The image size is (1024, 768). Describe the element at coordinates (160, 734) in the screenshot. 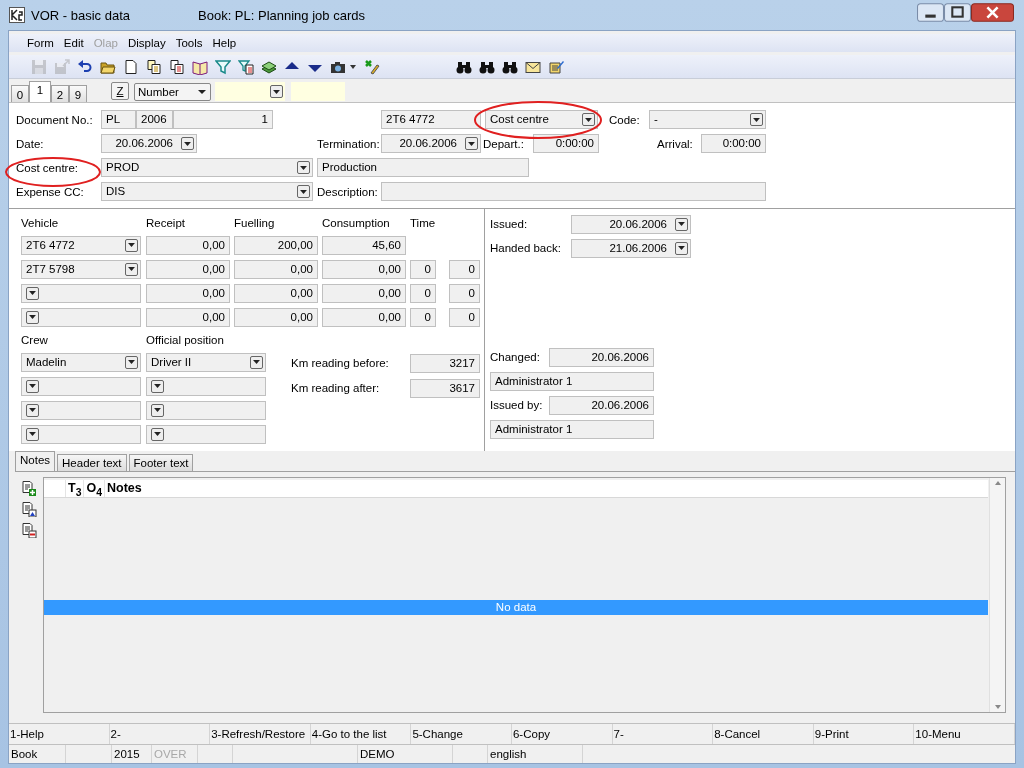

I see `function-key: 2-` at that location.